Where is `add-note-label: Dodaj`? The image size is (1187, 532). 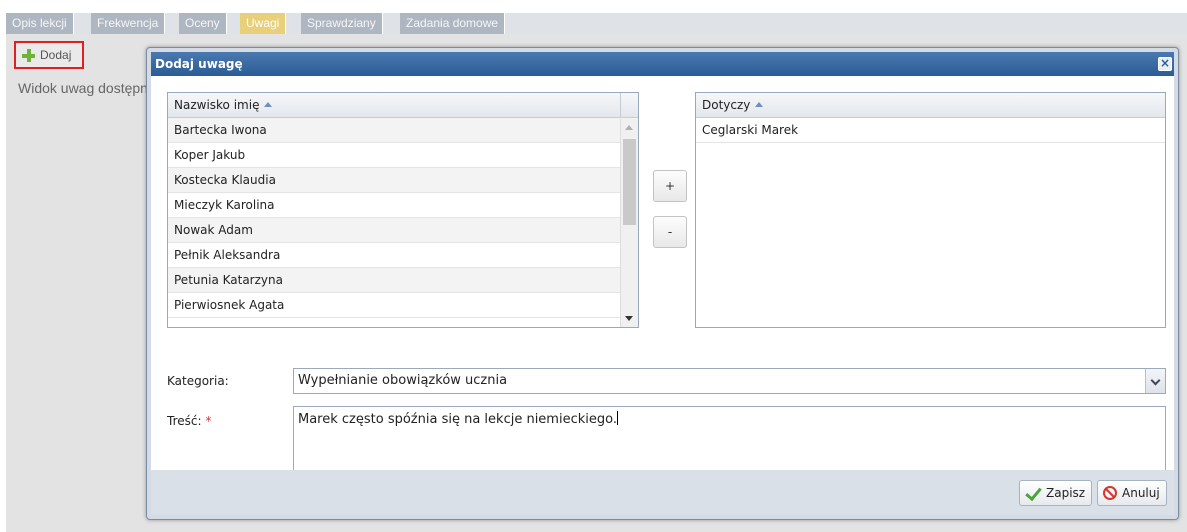
add-note-label: Dodaj is located at coordinates (56, 55).